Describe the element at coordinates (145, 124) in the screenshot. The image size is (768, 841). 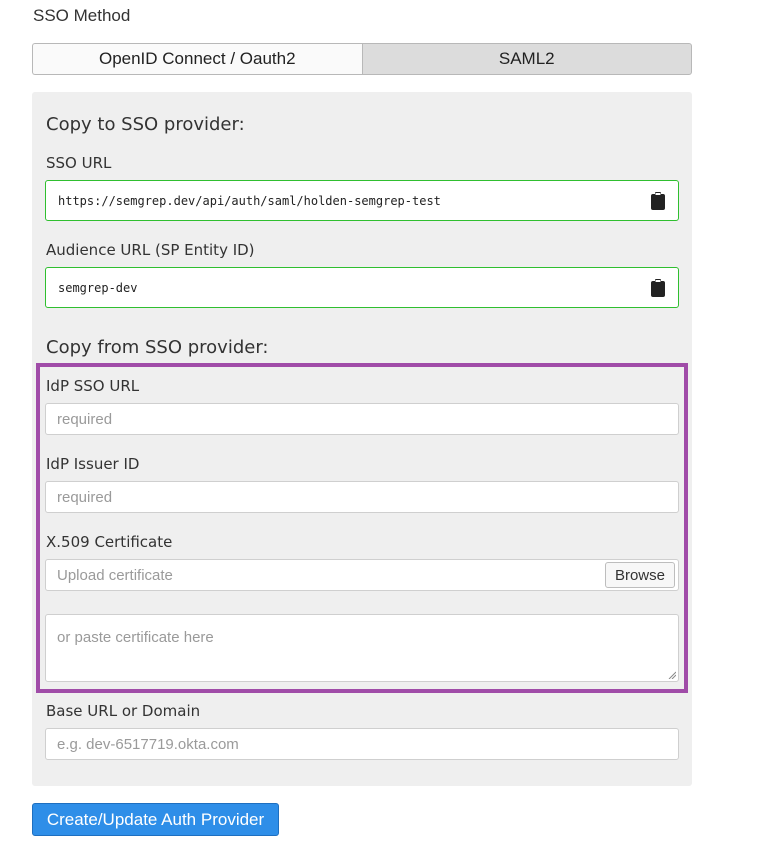
I see `copy-to-heading: Copy to SSO provider:` at that location.